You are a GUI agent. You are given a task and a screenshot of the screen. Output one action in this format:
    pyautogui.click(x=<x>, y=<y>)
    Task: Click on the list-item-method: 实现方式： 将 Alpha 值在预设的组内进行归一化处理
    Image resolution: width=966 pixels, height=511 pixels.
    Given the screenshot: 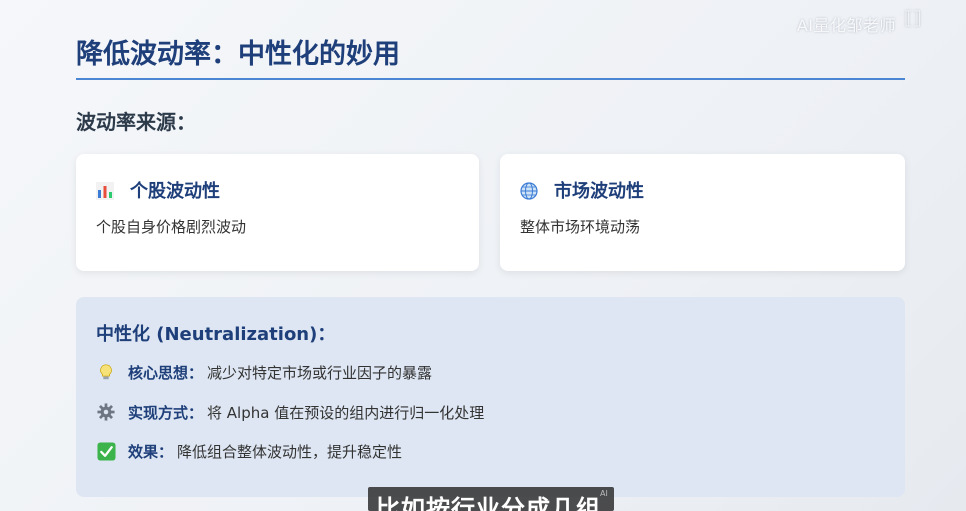 What is the action you would take?
    pyautogui.click(x=290, y=412)
    